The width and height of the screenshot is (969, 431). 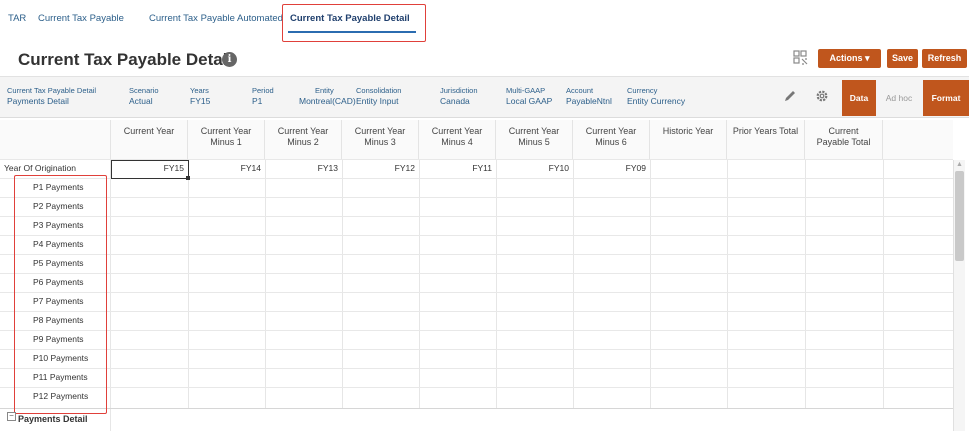 I want to click on gear-icon, so click(x=822, y=96).